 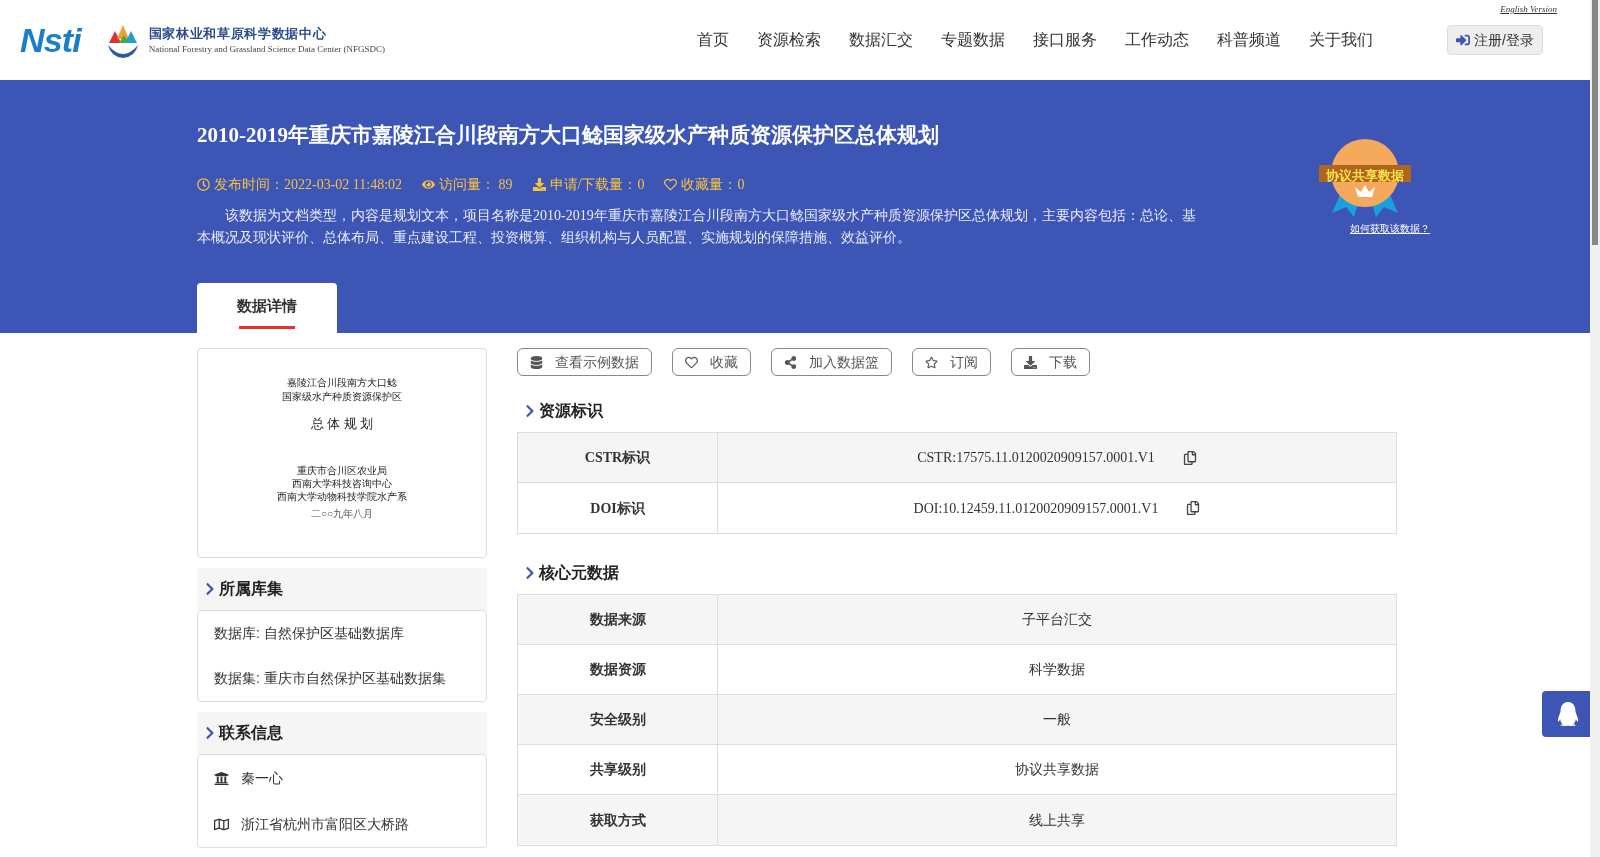 What do you see at coordinates (267, 49) in the screenshot?
I see `organization-name-english: National Forestry and Grassland Science Data Center (NFGSDC)` at bounding box center [267, 49].